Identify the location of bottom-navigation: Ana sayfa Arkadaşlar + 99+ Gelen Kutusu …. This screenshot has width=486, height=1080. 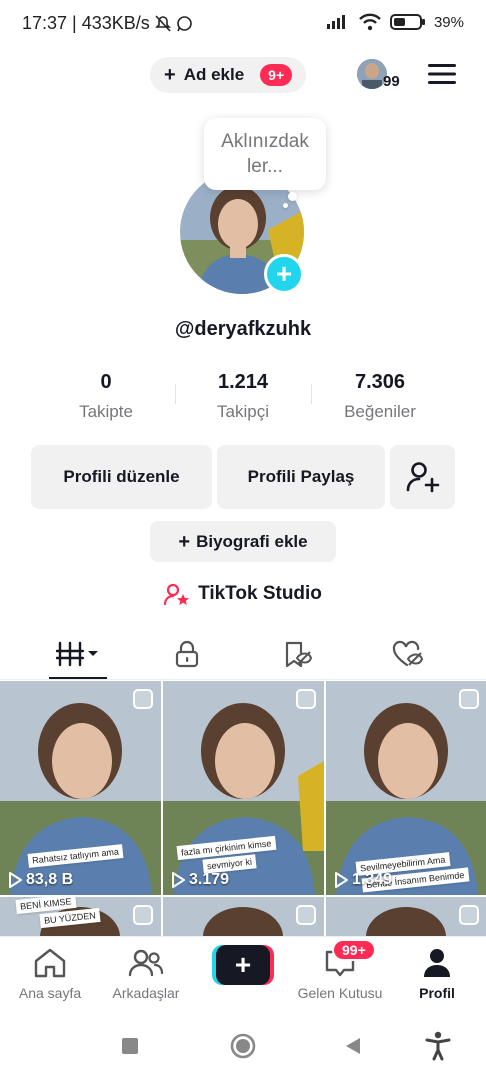
(243, 973).